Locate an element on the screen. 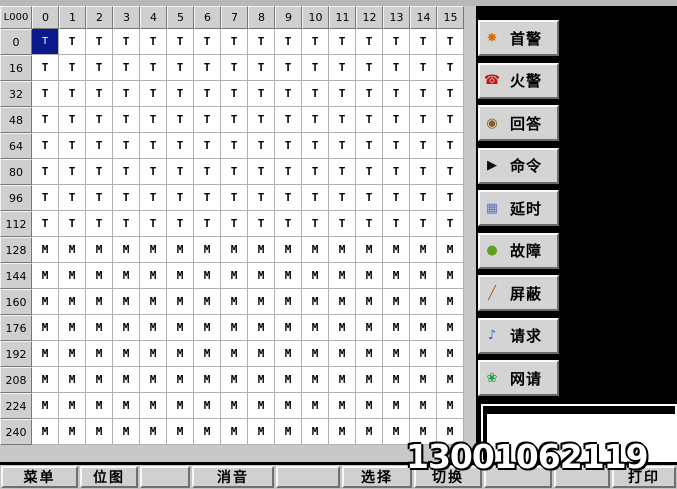 Image resolution: width=677 pixels, height=489 pixels. sidebar-button-2: ☎ 火警 is located at coordinates (518, 80).